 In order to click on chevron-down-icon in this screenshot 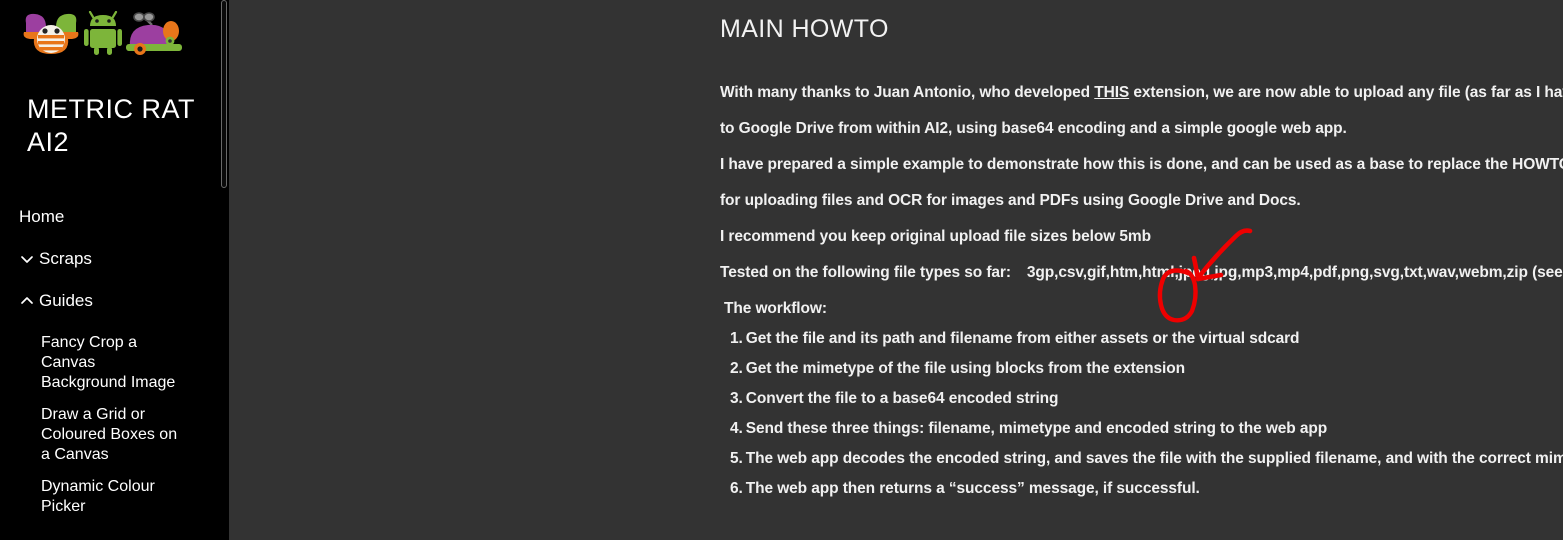, I will do `click(27, 259)`.